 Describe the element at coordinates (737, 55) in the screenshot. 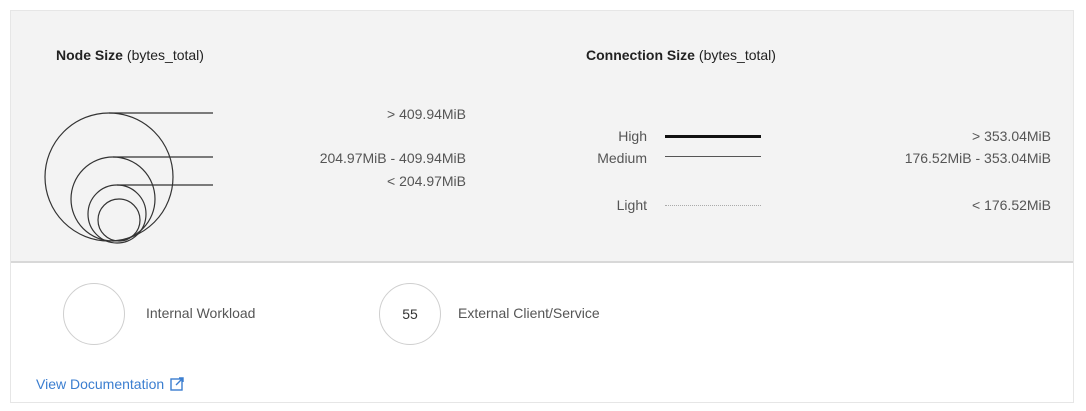

I see `connection-size-metric: (bytes_total)` at that location.